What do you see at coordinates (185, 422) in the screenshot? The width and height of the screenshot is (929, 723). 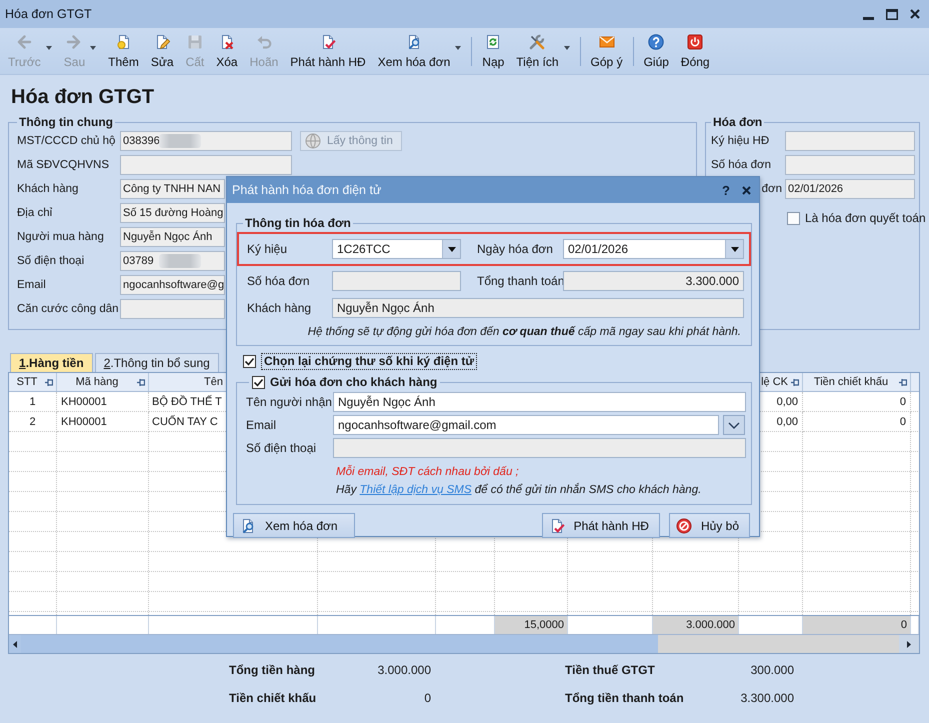 I see `table-cell: CUỐN TAY C` at bounding box center [185, 422].